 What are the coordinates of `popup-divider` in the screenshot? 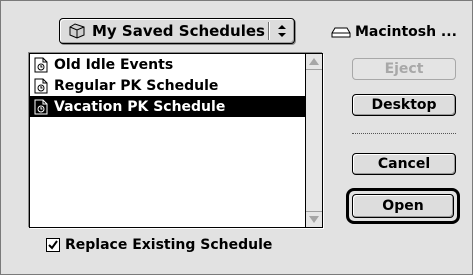 It's located at (269, 31).